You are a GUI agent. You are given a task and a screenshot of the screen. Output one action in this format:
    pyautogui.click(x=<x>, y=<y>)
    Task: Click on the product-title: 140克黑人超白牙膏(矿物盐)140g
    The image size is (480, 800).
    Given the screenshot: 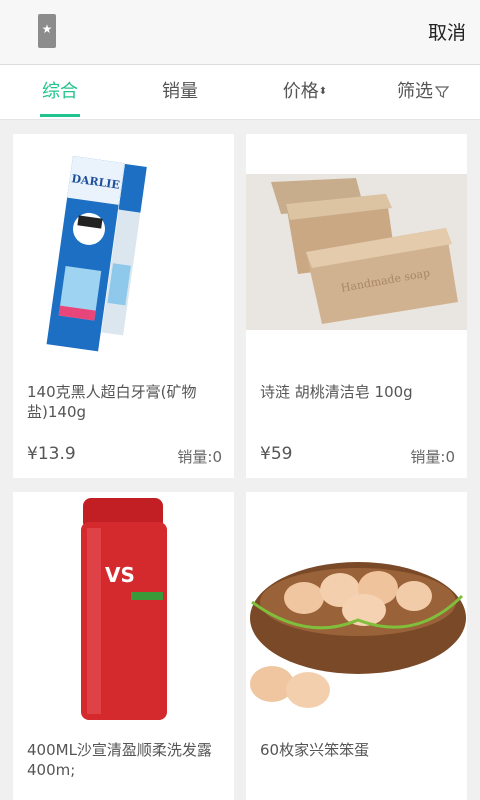 What is the action you would take?
    pyautogui.click(x=112, y=402)
    